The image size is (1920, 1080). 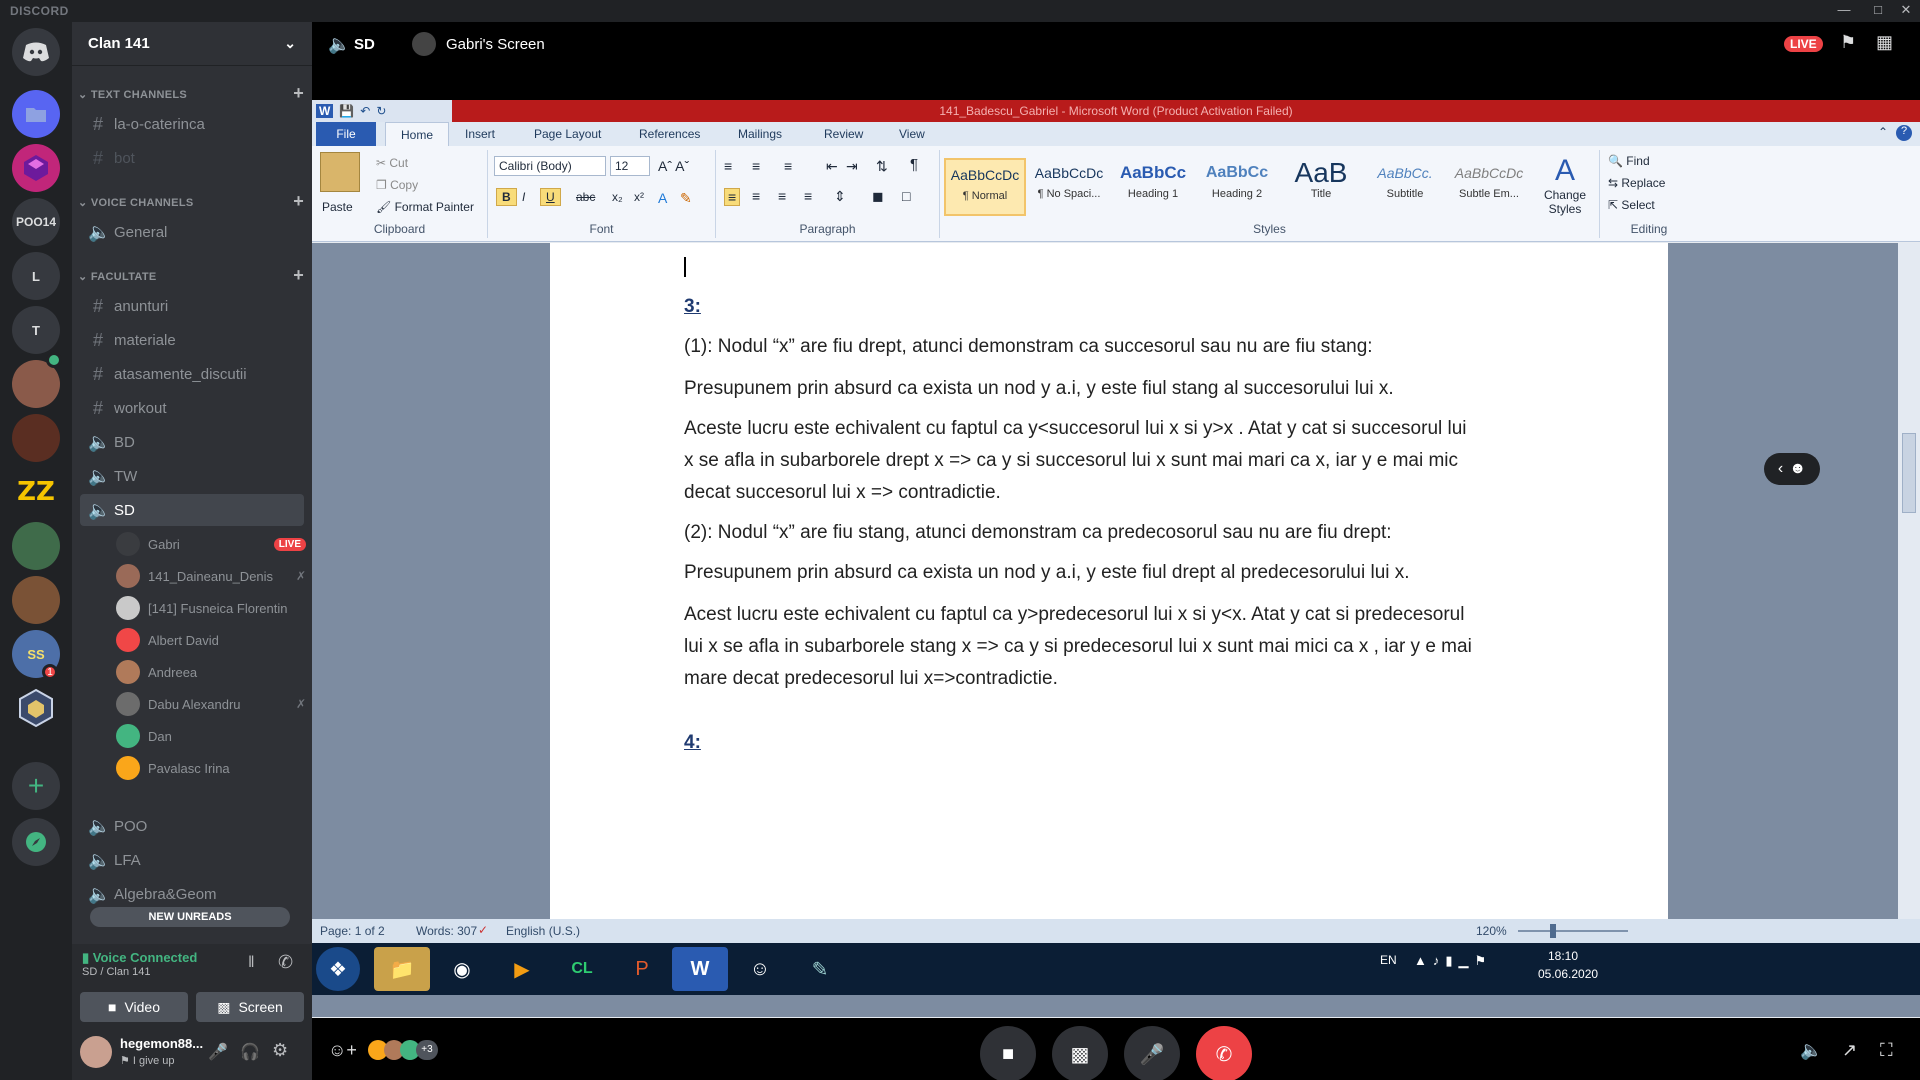 I want to click on channel-materiale: # materiale, so click(x=192, y=340).